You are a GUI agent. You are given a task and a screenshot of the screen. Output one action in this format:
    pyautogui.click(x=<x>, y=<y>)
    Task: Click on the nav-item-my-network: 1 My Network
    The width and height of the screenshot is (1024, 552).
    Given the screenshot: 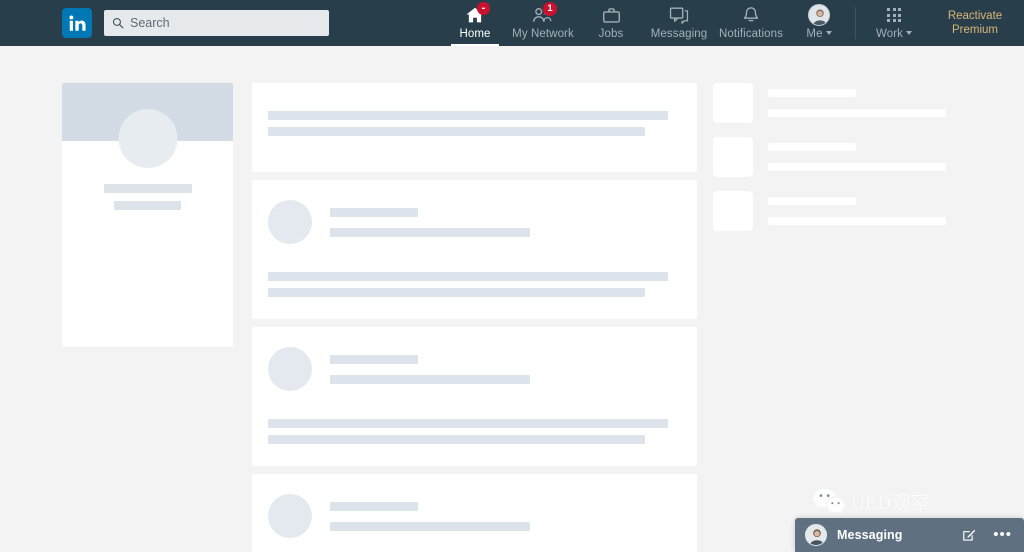 What is the action you would take?
    pyautogui.click(x=543, y=23)
    